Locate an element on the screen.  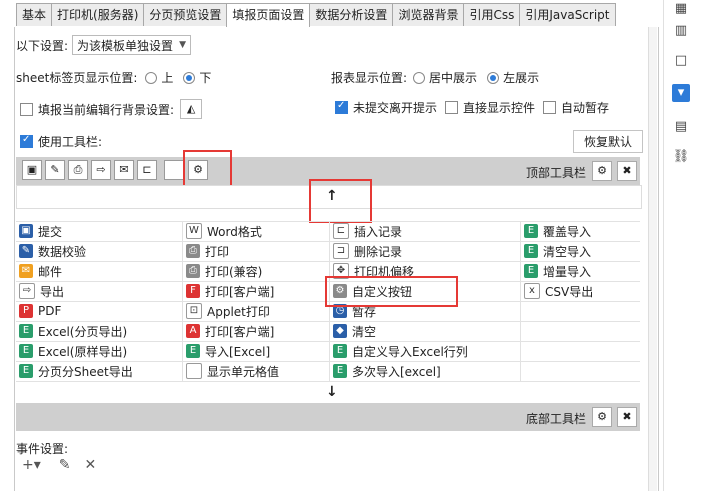
add-icon: +▾ is located at coordinates (31, 465).